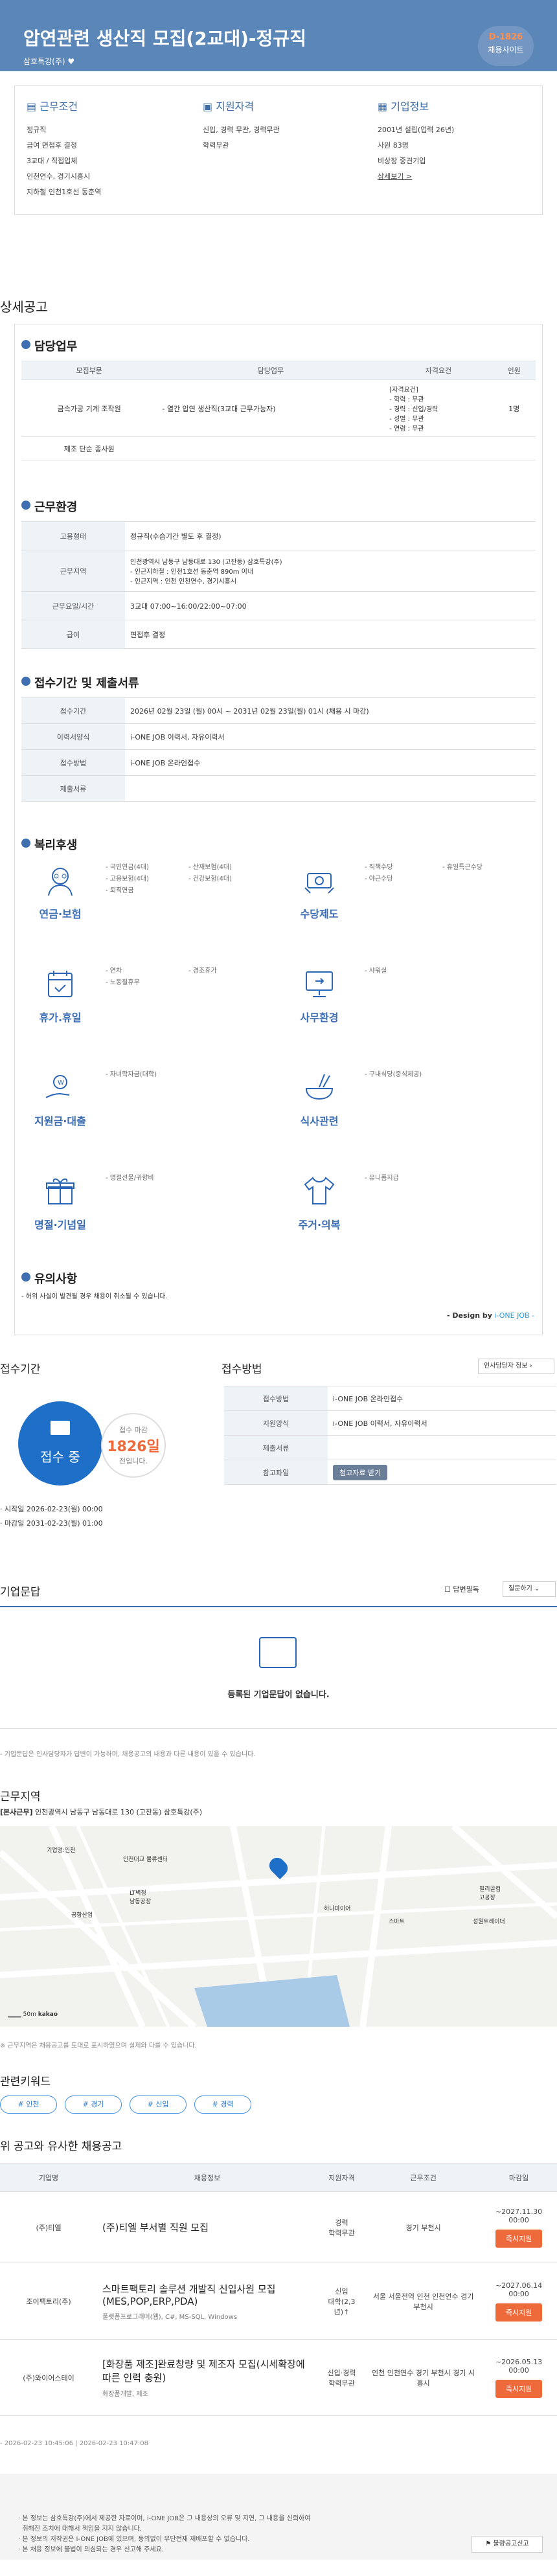  Describe the element at coordinates (60, 1191) in the screenshot. I see `gift-icon` at that location.